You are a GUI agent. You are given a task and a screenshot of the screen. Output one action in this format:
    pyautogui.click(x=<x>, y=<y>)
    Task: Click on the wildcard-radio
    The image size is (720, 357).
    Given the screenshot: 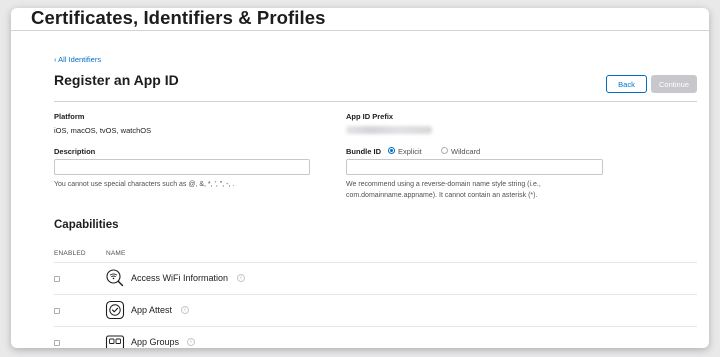 What is the action you would take?
    pyautogui.click(x=444, y=150)
    